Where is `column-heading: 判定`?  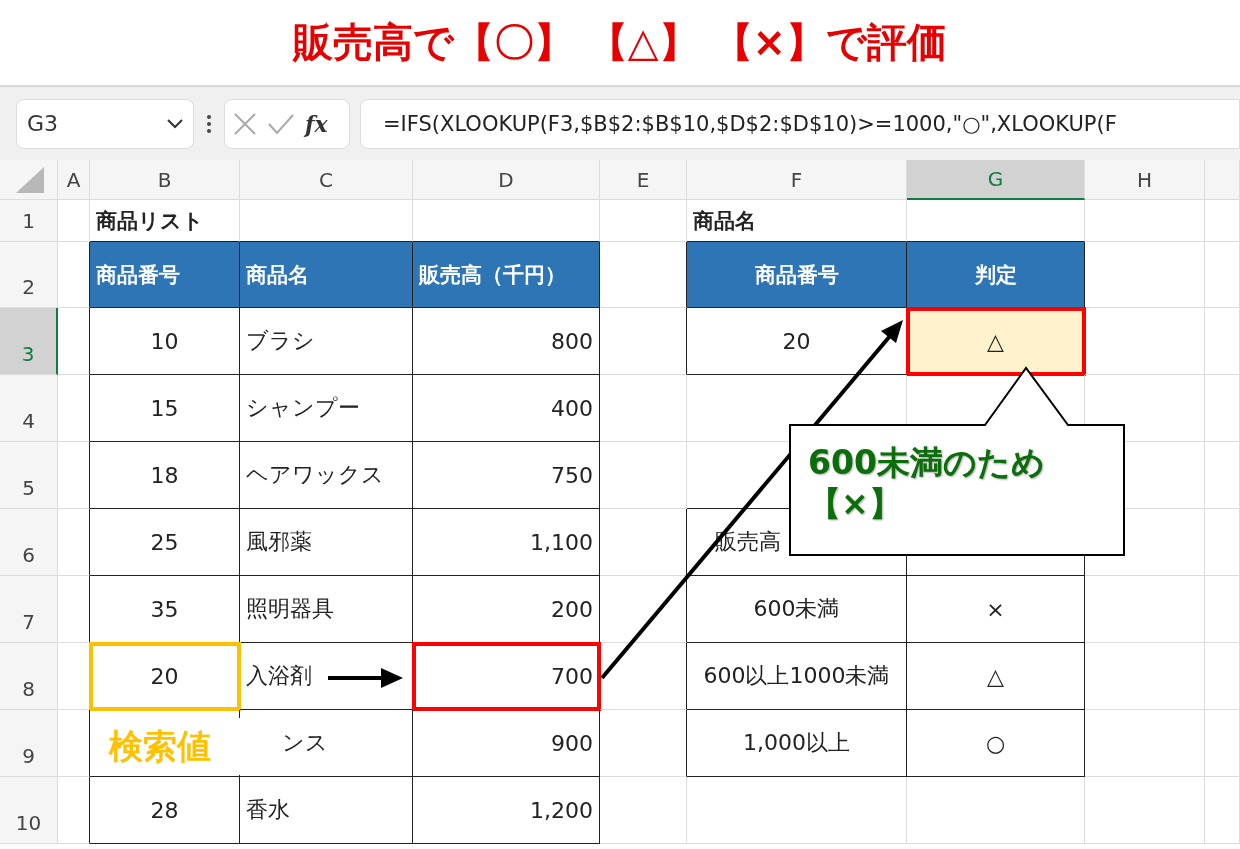 column-heading: 判定 is located at coordinates (996, 275).